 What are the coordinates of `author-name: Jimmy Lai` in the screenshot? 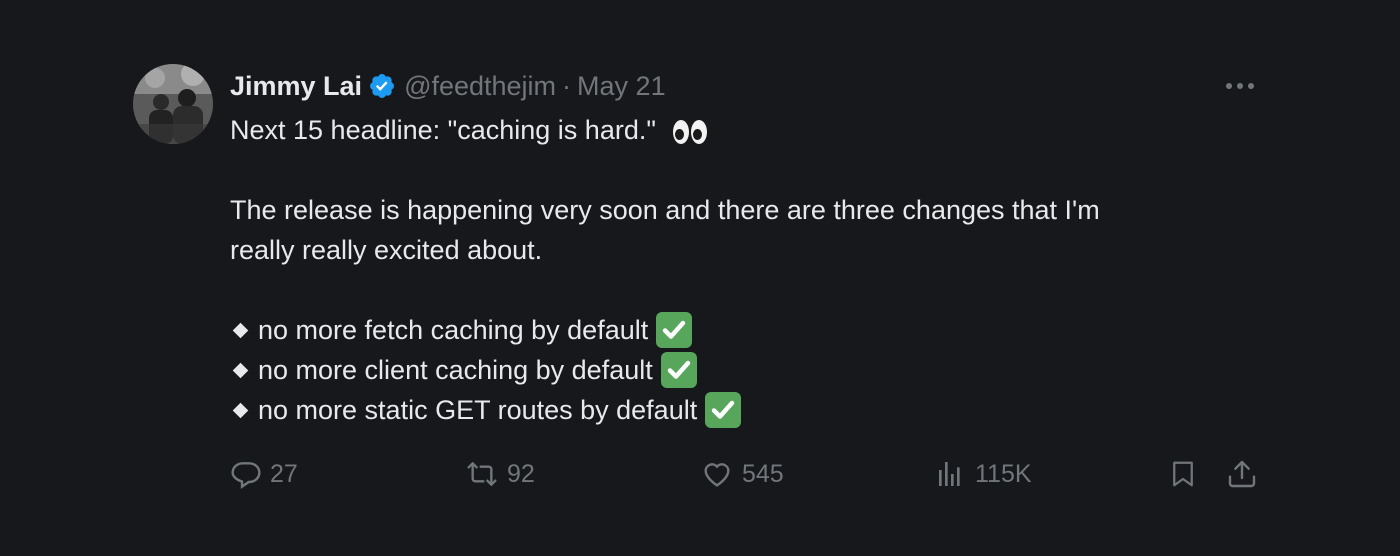 It's located at (296, 86).